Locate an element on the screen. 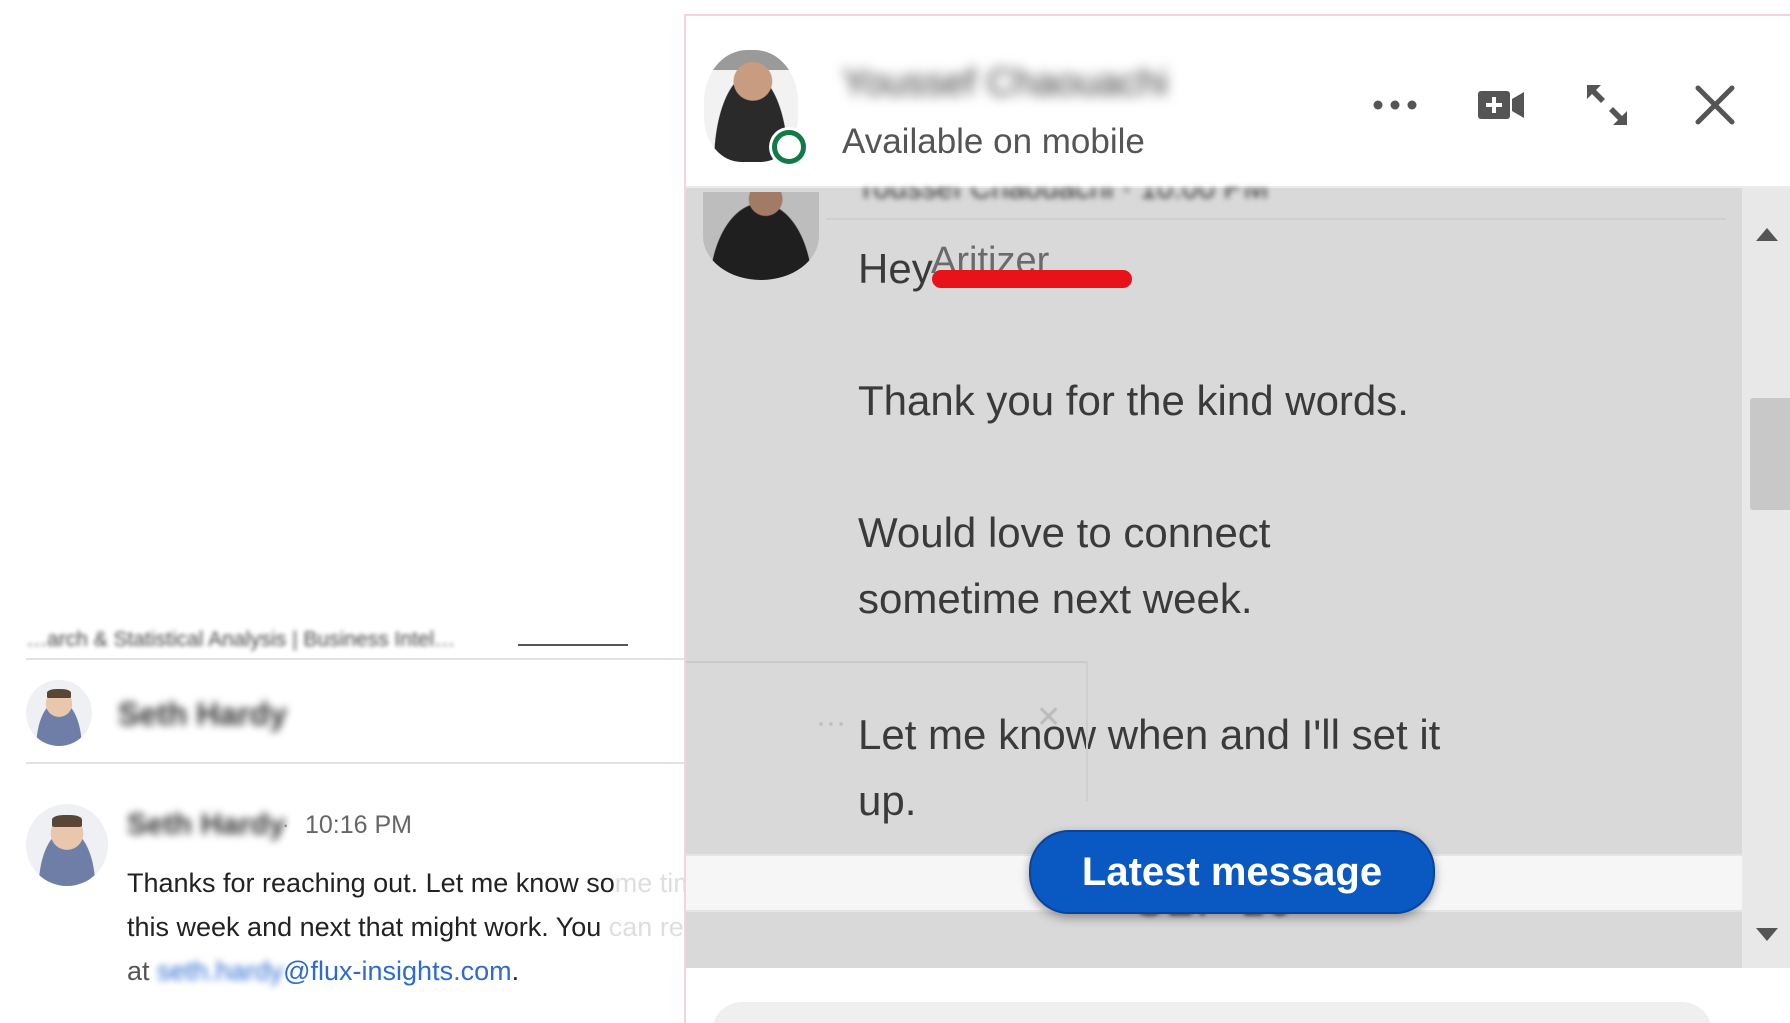 The height and width of the screenshot is (1023, 1790). video-call-button is located at coordinates (1501, 105).